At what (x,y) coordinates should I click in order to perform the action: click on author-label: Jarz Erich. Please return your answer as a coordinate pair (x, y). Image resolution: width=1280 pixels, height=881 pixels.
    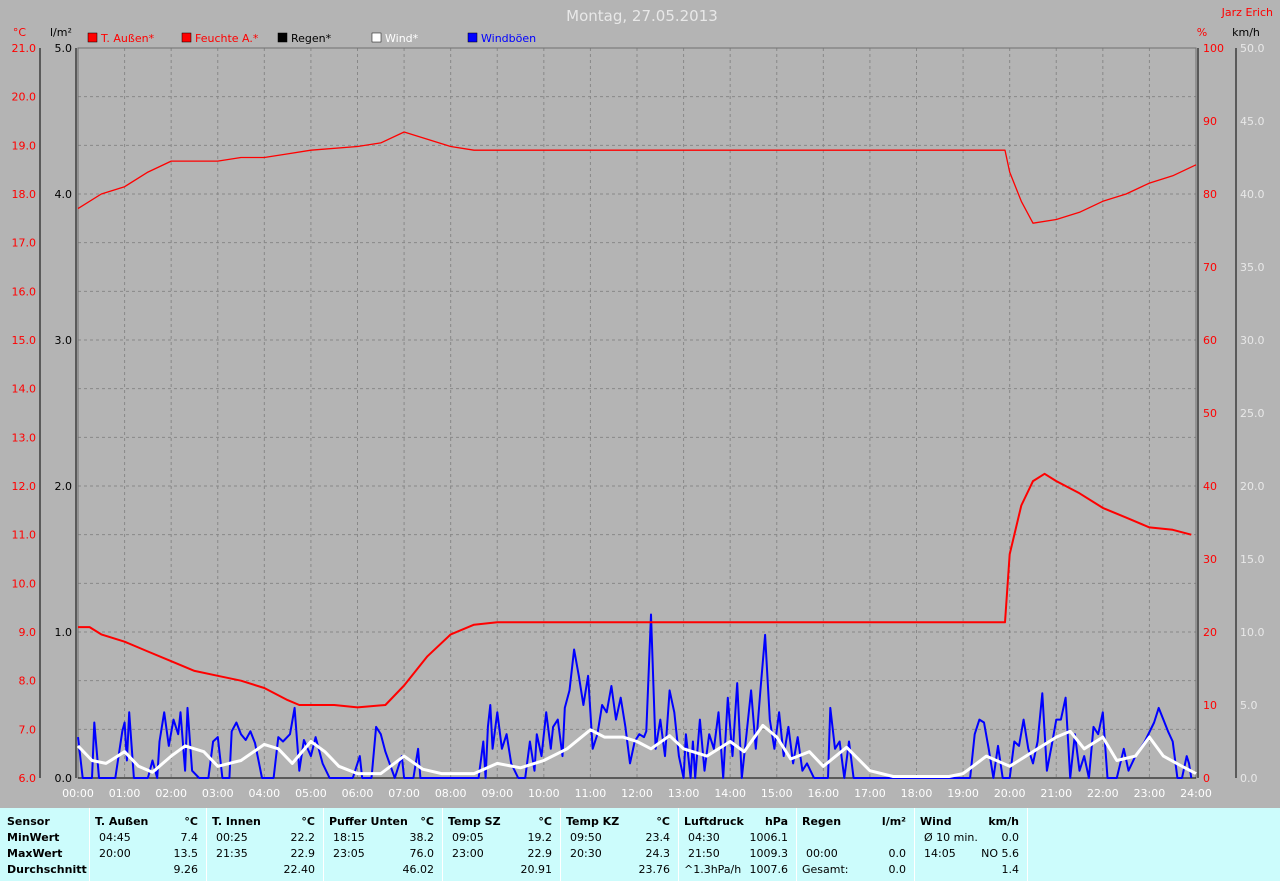
    Looking at the image, I should click on (1247, 12).